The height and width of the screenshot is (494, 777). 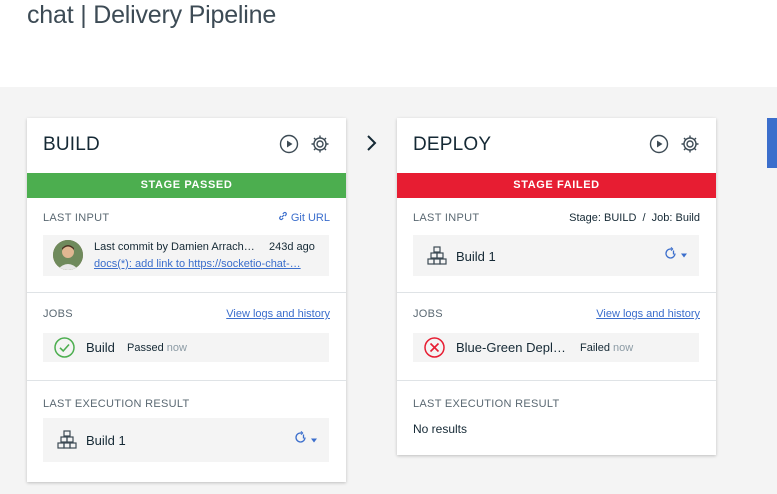 I want to click on execution-result-box: Build 1, so click(x=186, y=440).